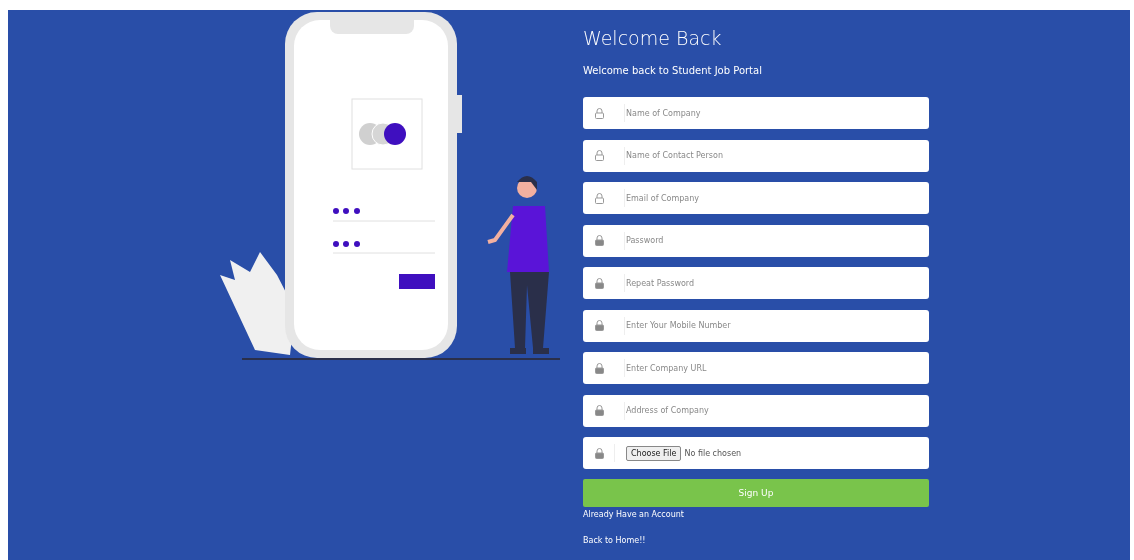 This screenshot has height=560, width=1134. What do you see at coordinates (756, 283) in the screenshot?
I see `input-field: Repeat Password` at bounding box center [756, 283].